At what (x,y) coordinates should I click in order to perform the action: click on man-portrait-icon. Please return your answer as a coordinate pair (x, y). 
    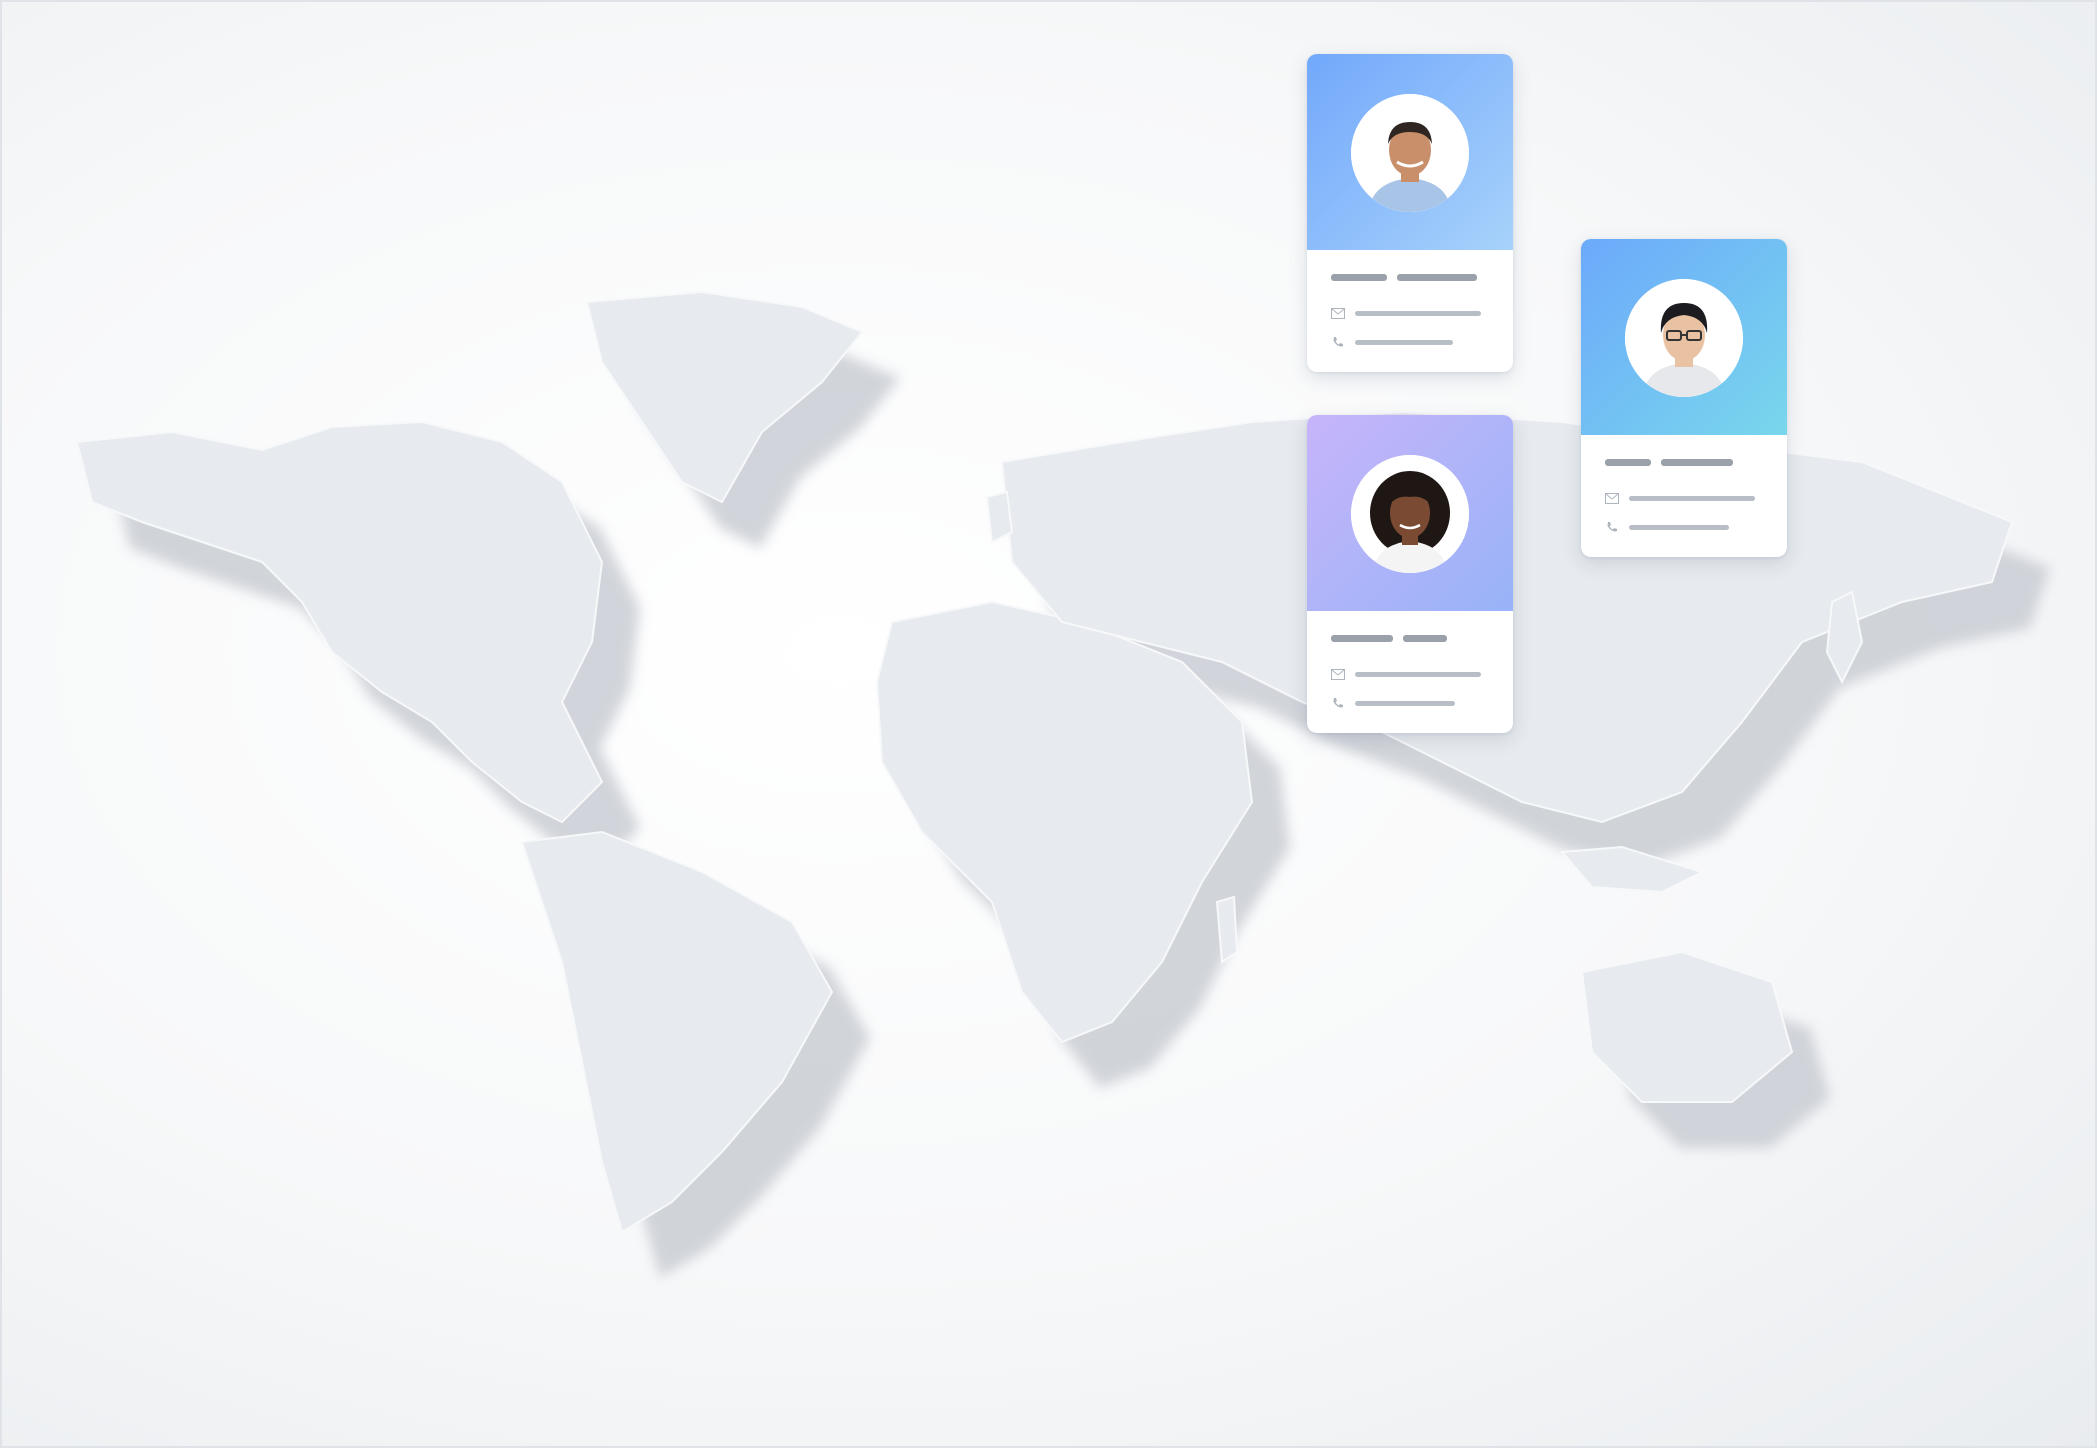
    Looking at the image, I should click on (1410, 153).